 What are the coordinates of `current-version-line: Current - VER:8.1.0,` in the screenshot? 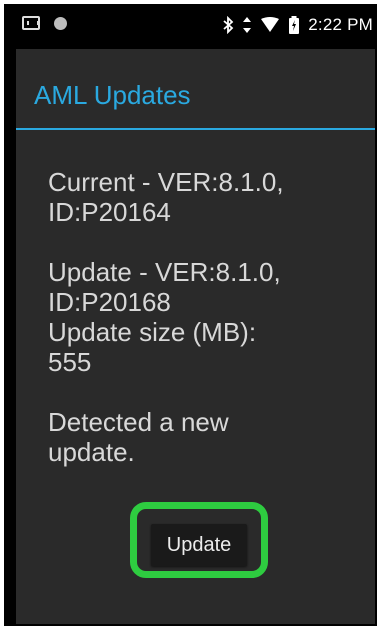 It's located at (166, 182).